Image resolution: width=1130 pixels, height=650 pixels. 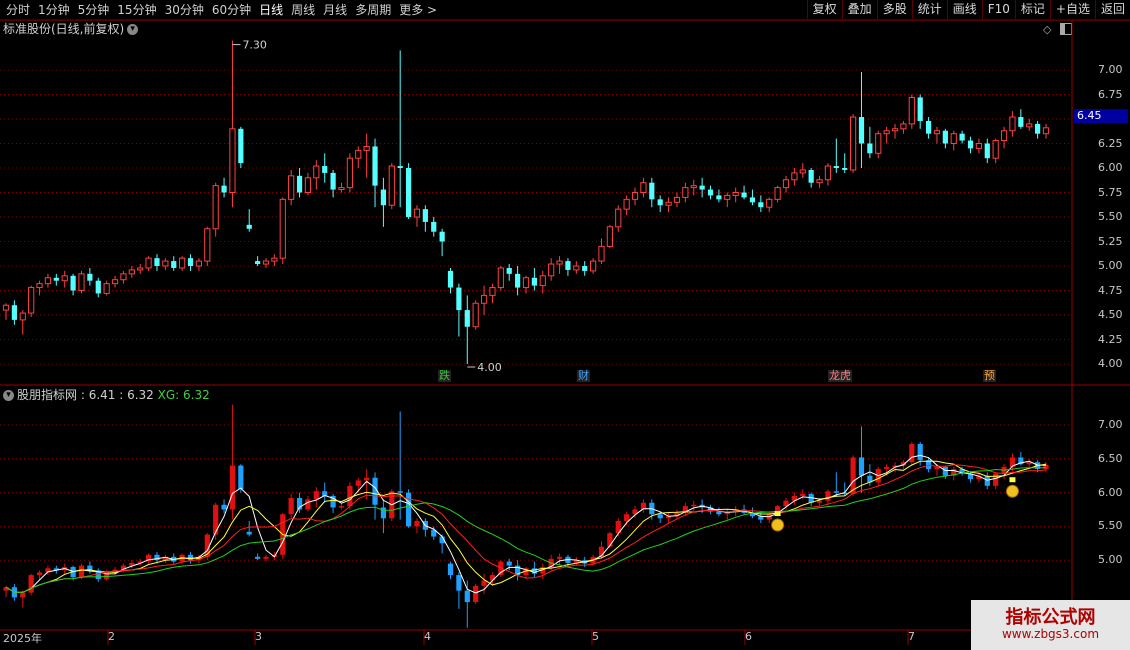 What do you see at coordinates (1050, 634) in the screenshot?
I see `watermark-url: www.zbgs3.com` at bounding box center [1050, 634].